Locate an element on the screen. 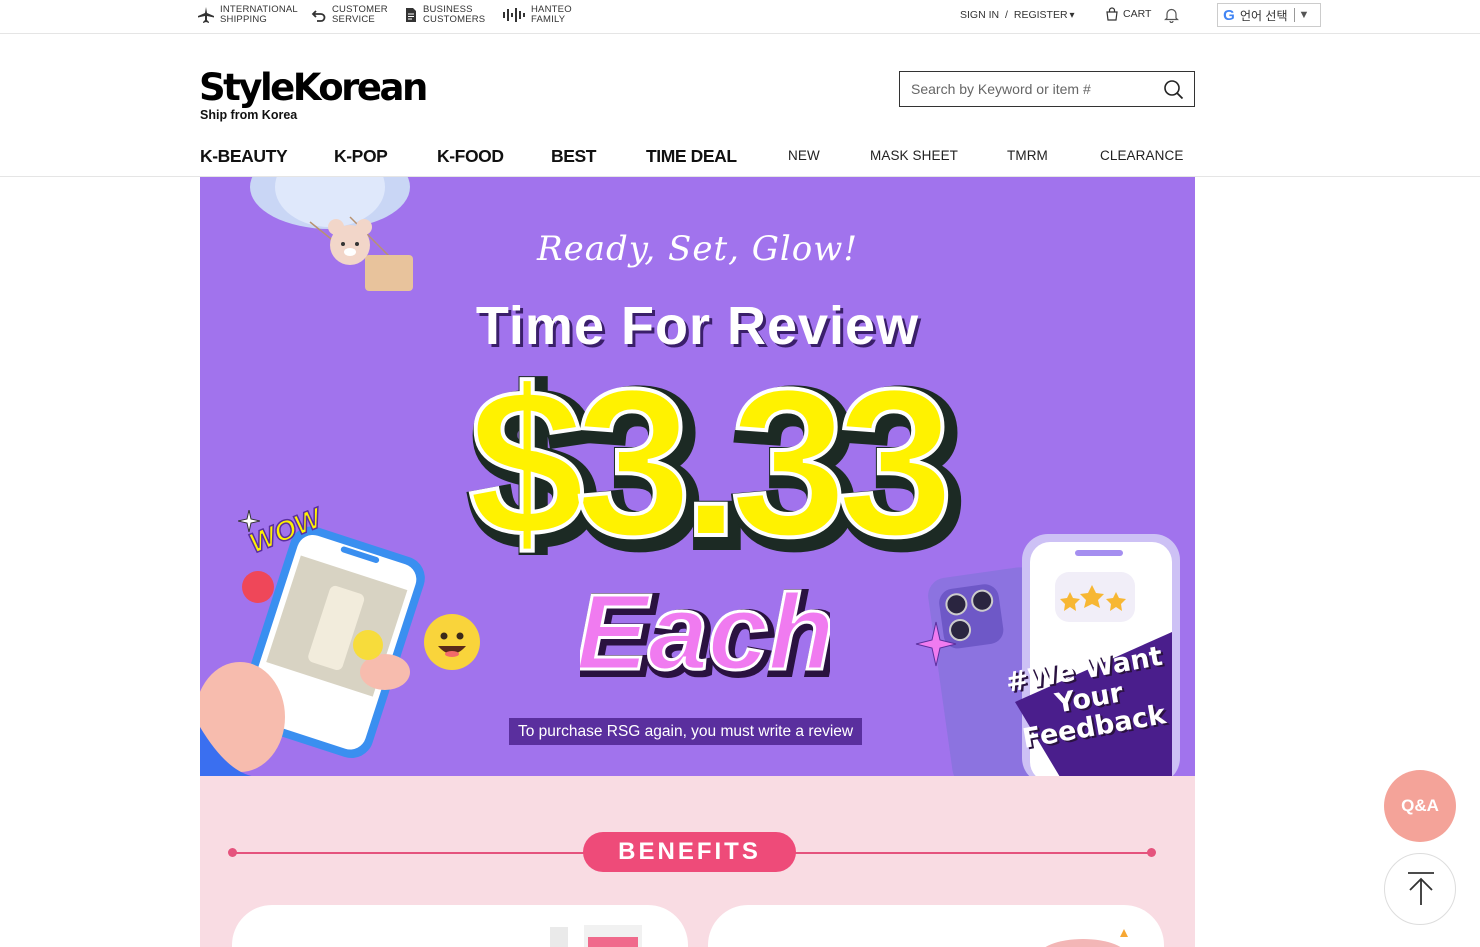 Image resolution: width=1480 pixels, height=947 pixels. account-links: SIGN IN / REGISTER ▾ is located at coordinates (1017, 15).